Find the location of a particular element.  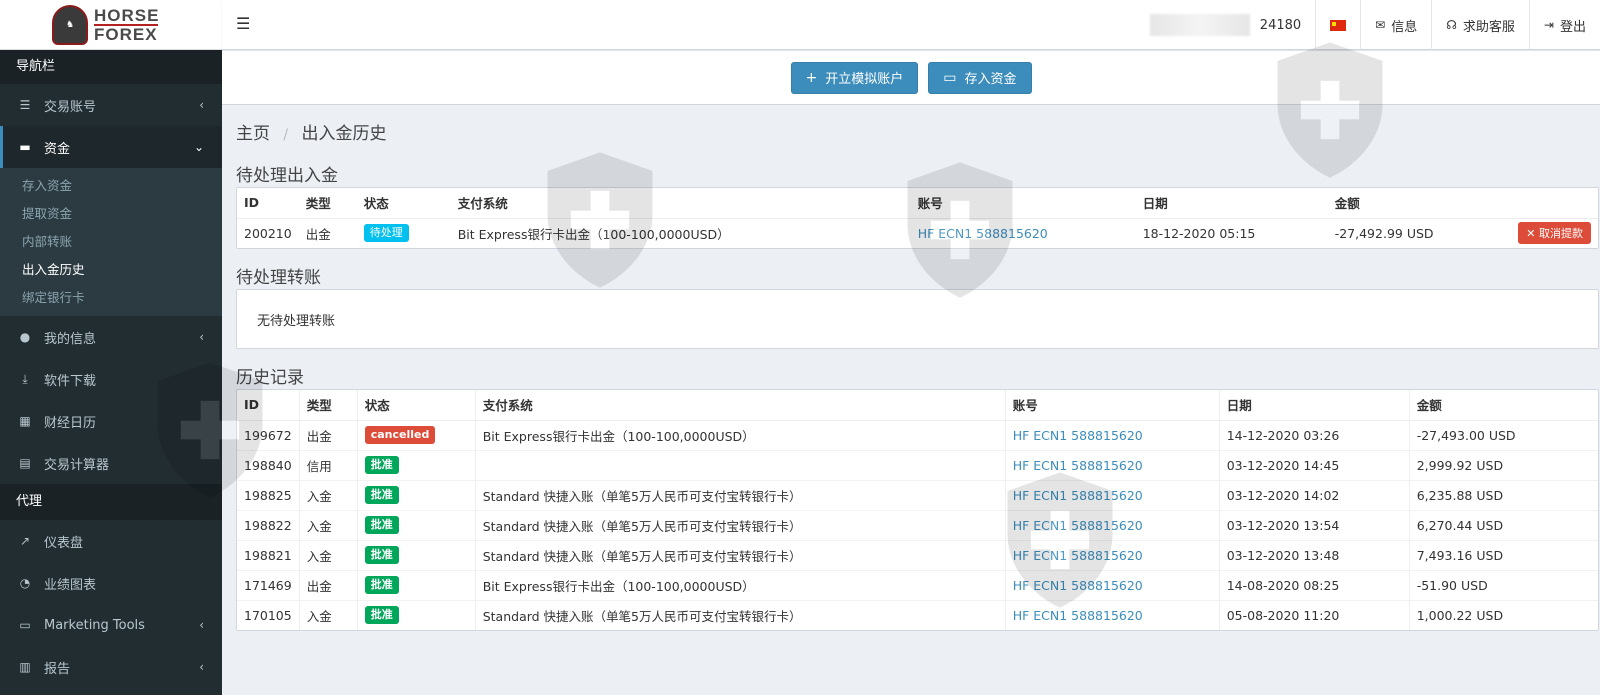

cell-date: 14-12-2020 03:26 is located at coordinates (1314, 434).